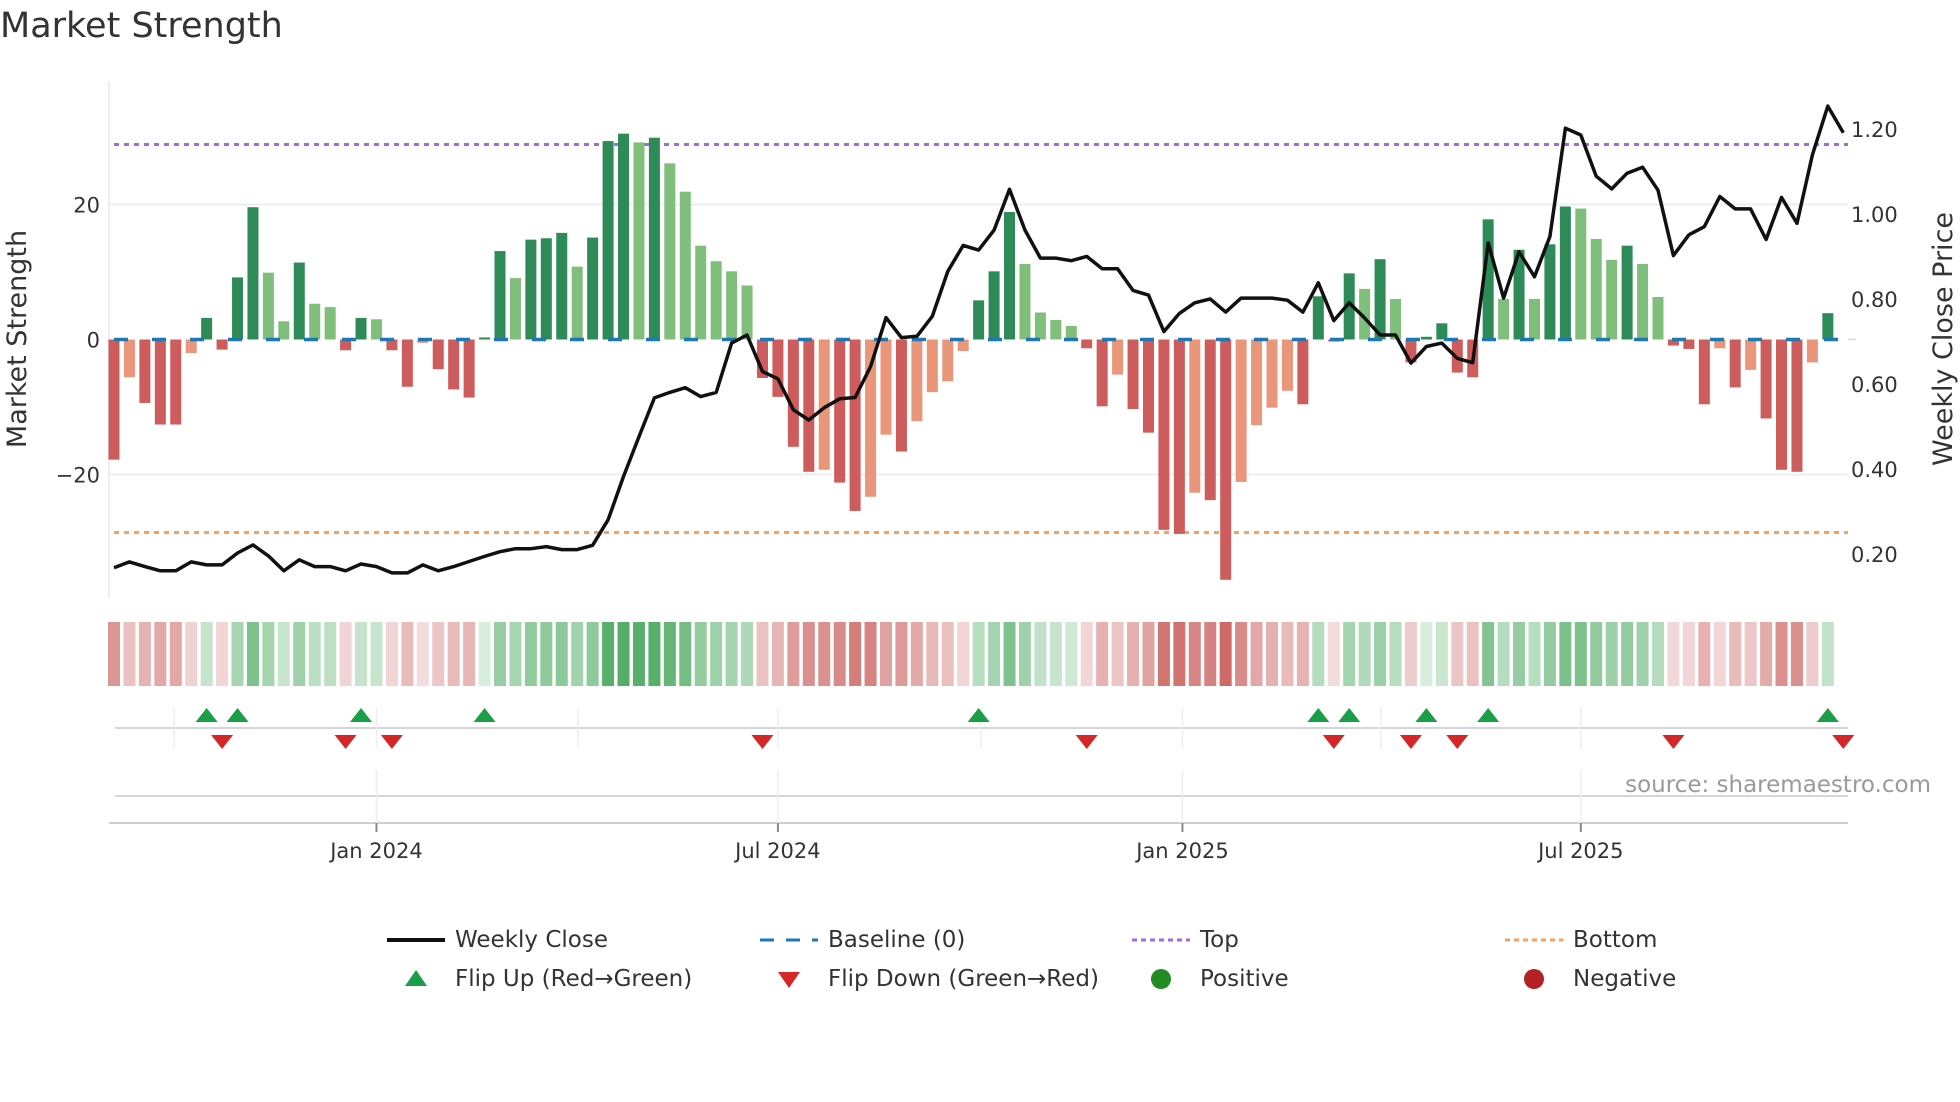  What do you see at coordinates (1580, 940) in the screenshot?
I see `legend-item-bottom: Bottom` at bounding box center [1580, 940].